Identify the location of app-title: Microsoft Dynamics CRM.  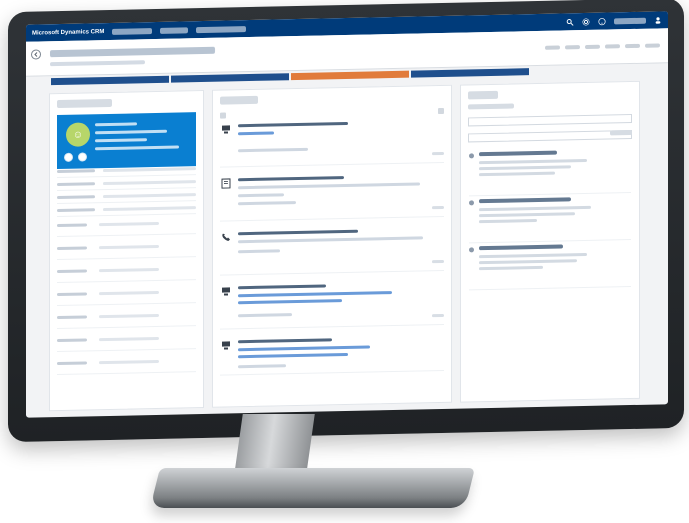
(68, 32).